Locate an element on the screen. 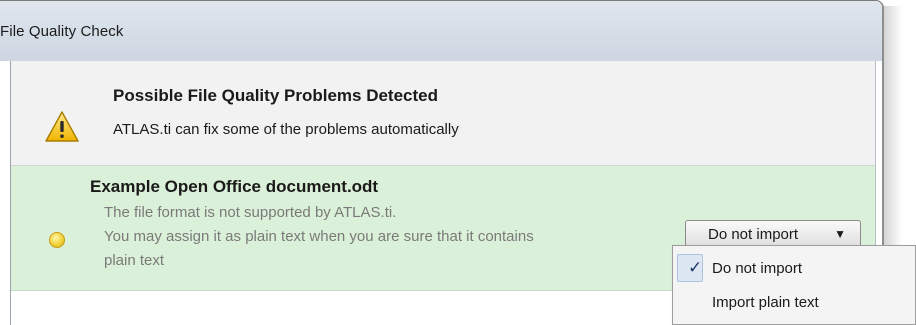 The height and width of the screenshot is (325, 916). header-title: Possible File Quality Problems Detected is located at coordinates (275, 95).